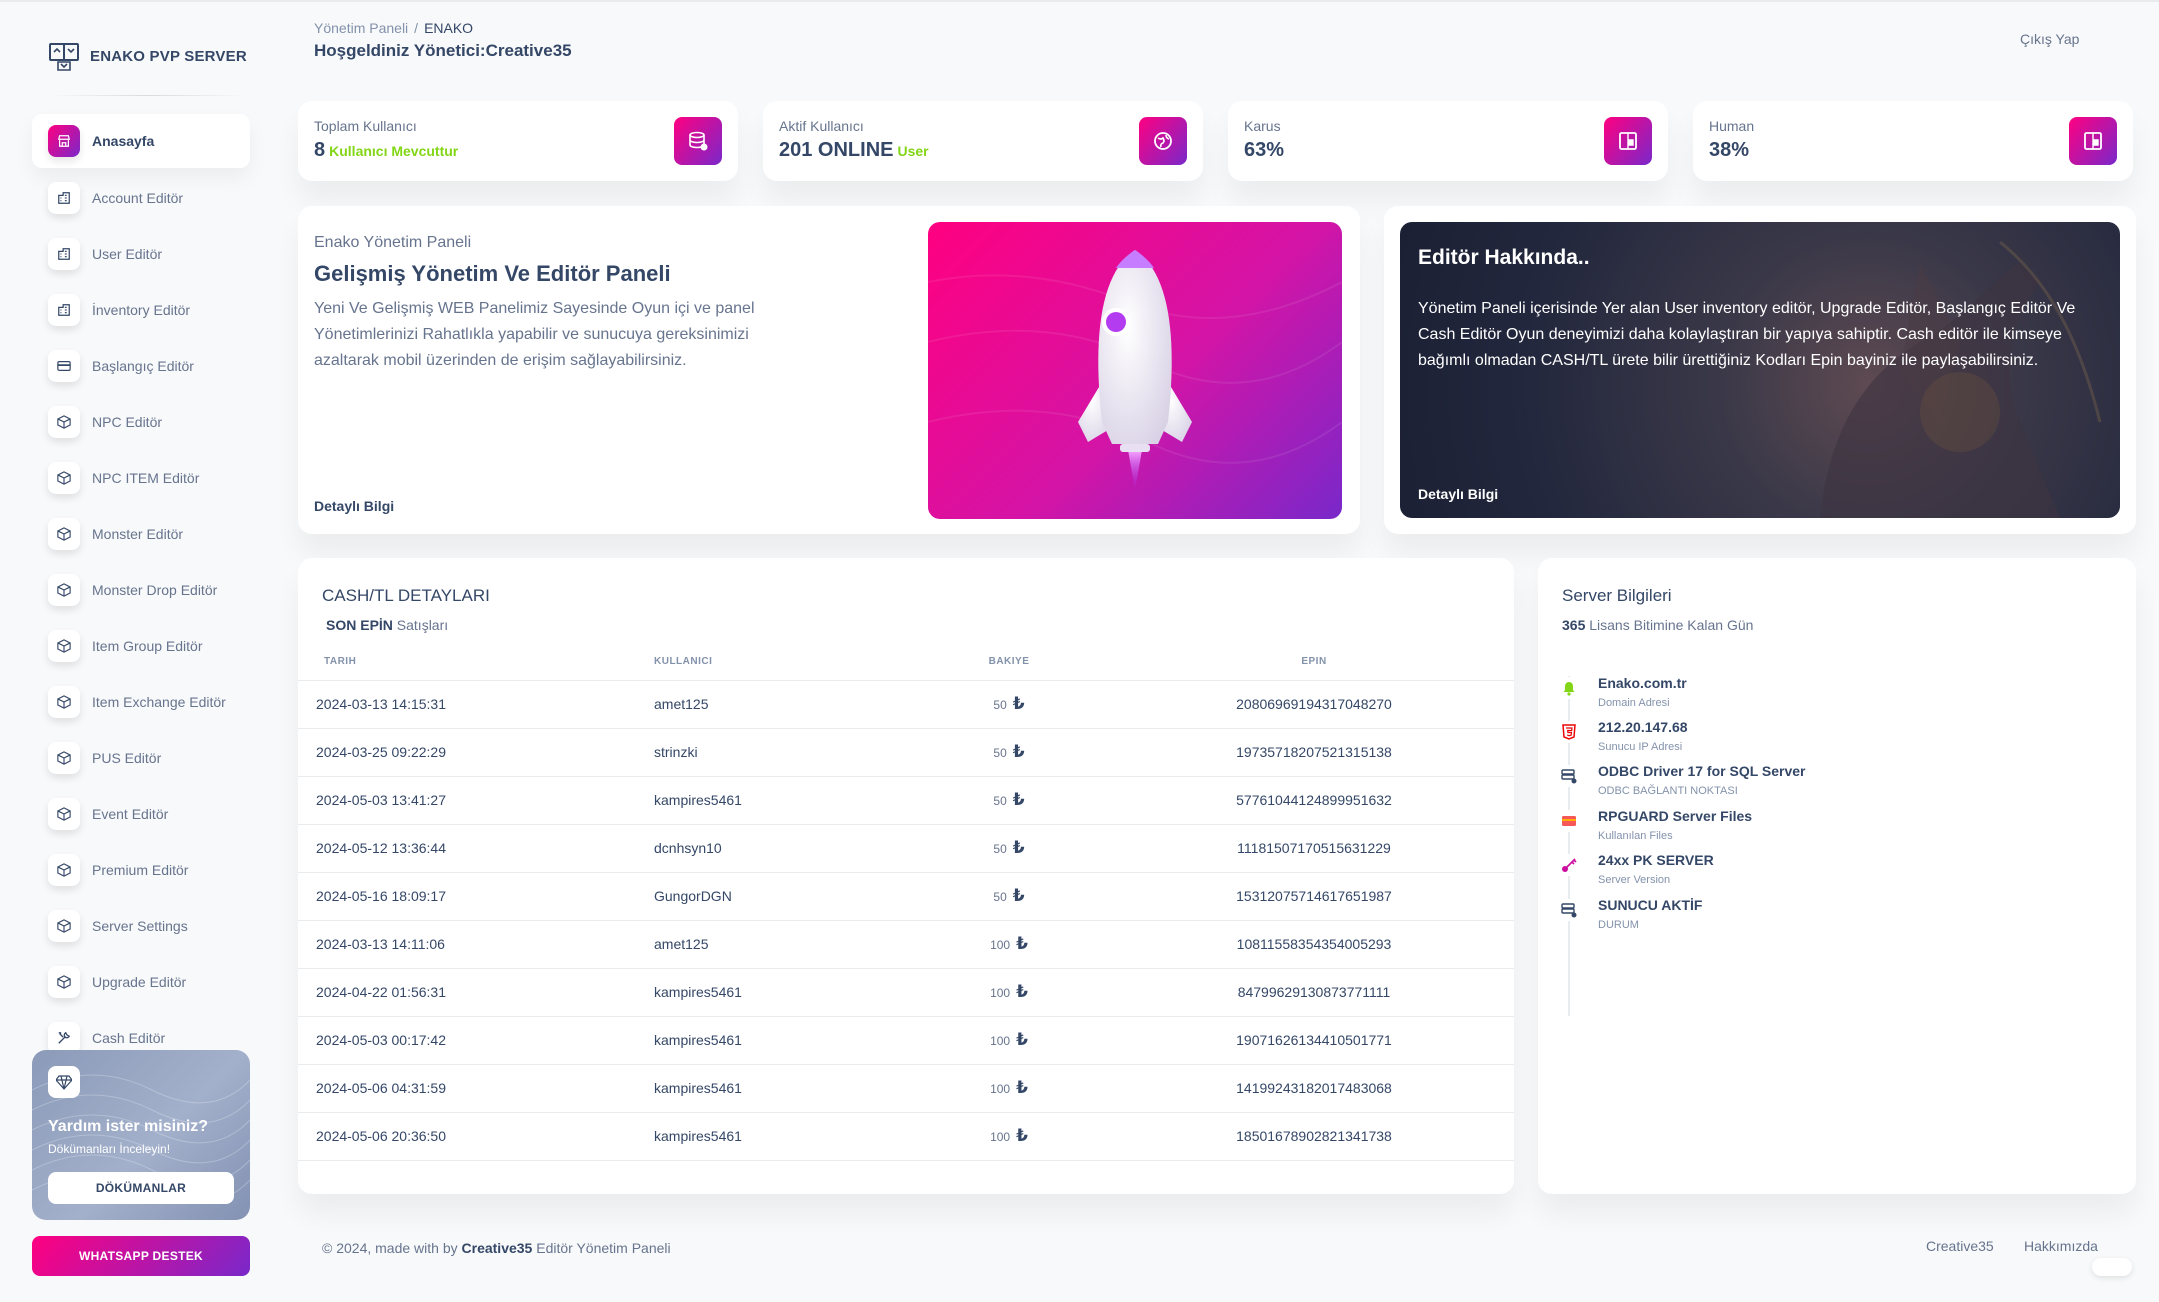 The height and width of the screenshot is (1302, 2159). Describe the element at coordinates (1504, 257) in the screenshot. I see `about-title: Editör Hakkında..` at that location.